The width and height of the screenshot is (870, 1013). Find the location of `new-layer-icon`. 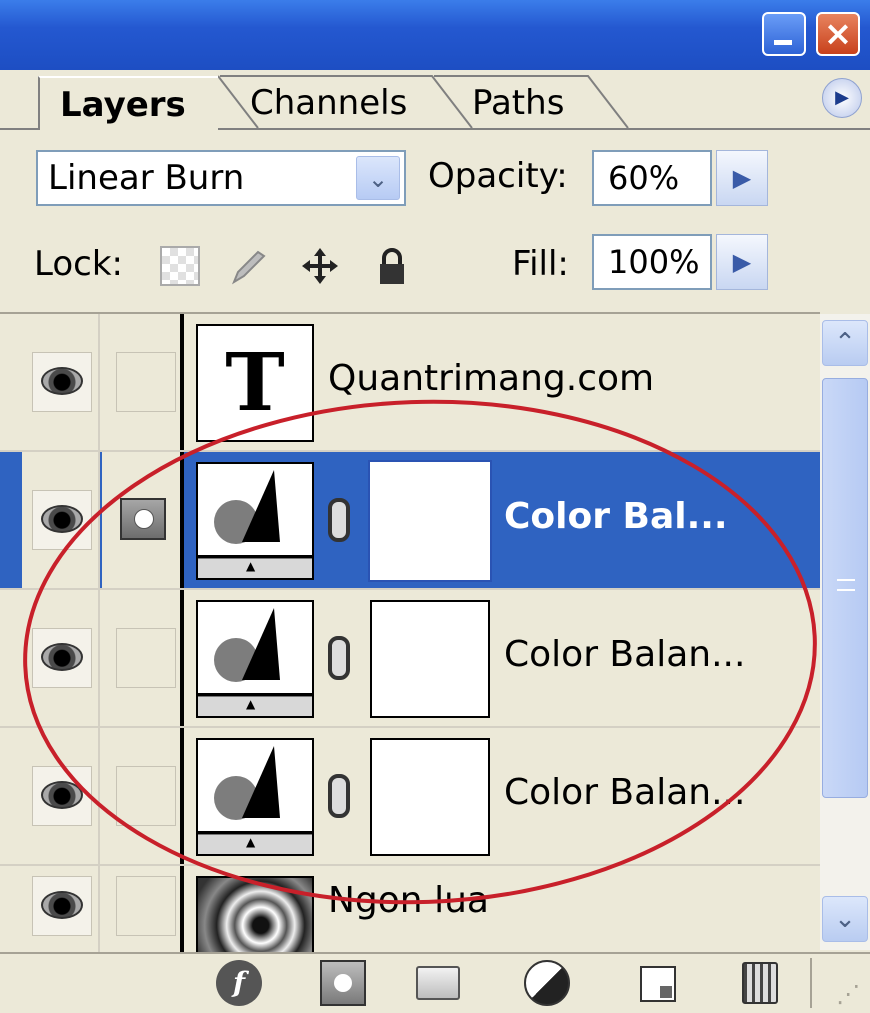

new-layer-icon is located at coordinates (658, 984).